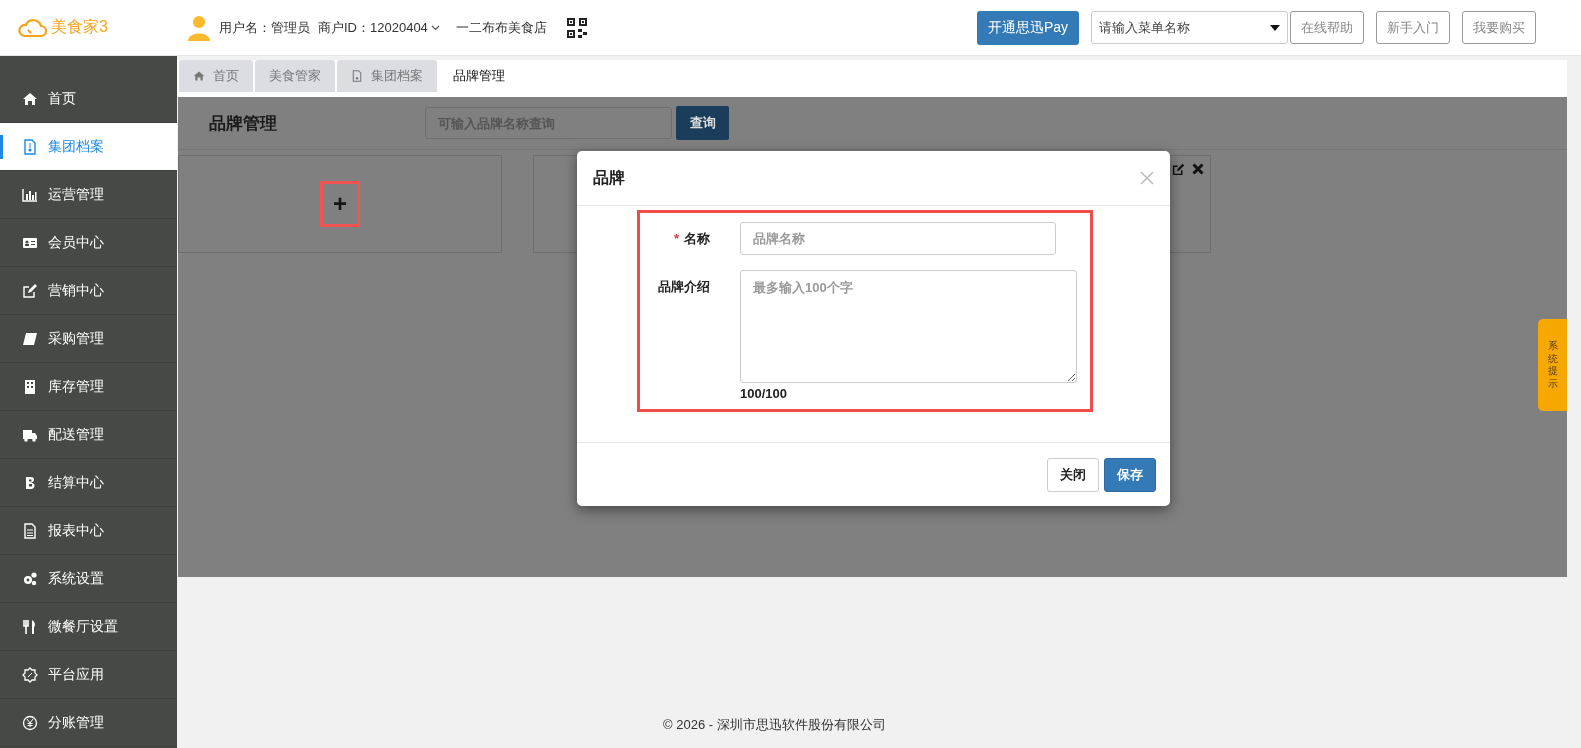 The width and height of the screenshot is (1581, 748). Describe the element at coordinates (88, 147) in the screenshot. I see `sidebar-item: 集团档案` at that location.